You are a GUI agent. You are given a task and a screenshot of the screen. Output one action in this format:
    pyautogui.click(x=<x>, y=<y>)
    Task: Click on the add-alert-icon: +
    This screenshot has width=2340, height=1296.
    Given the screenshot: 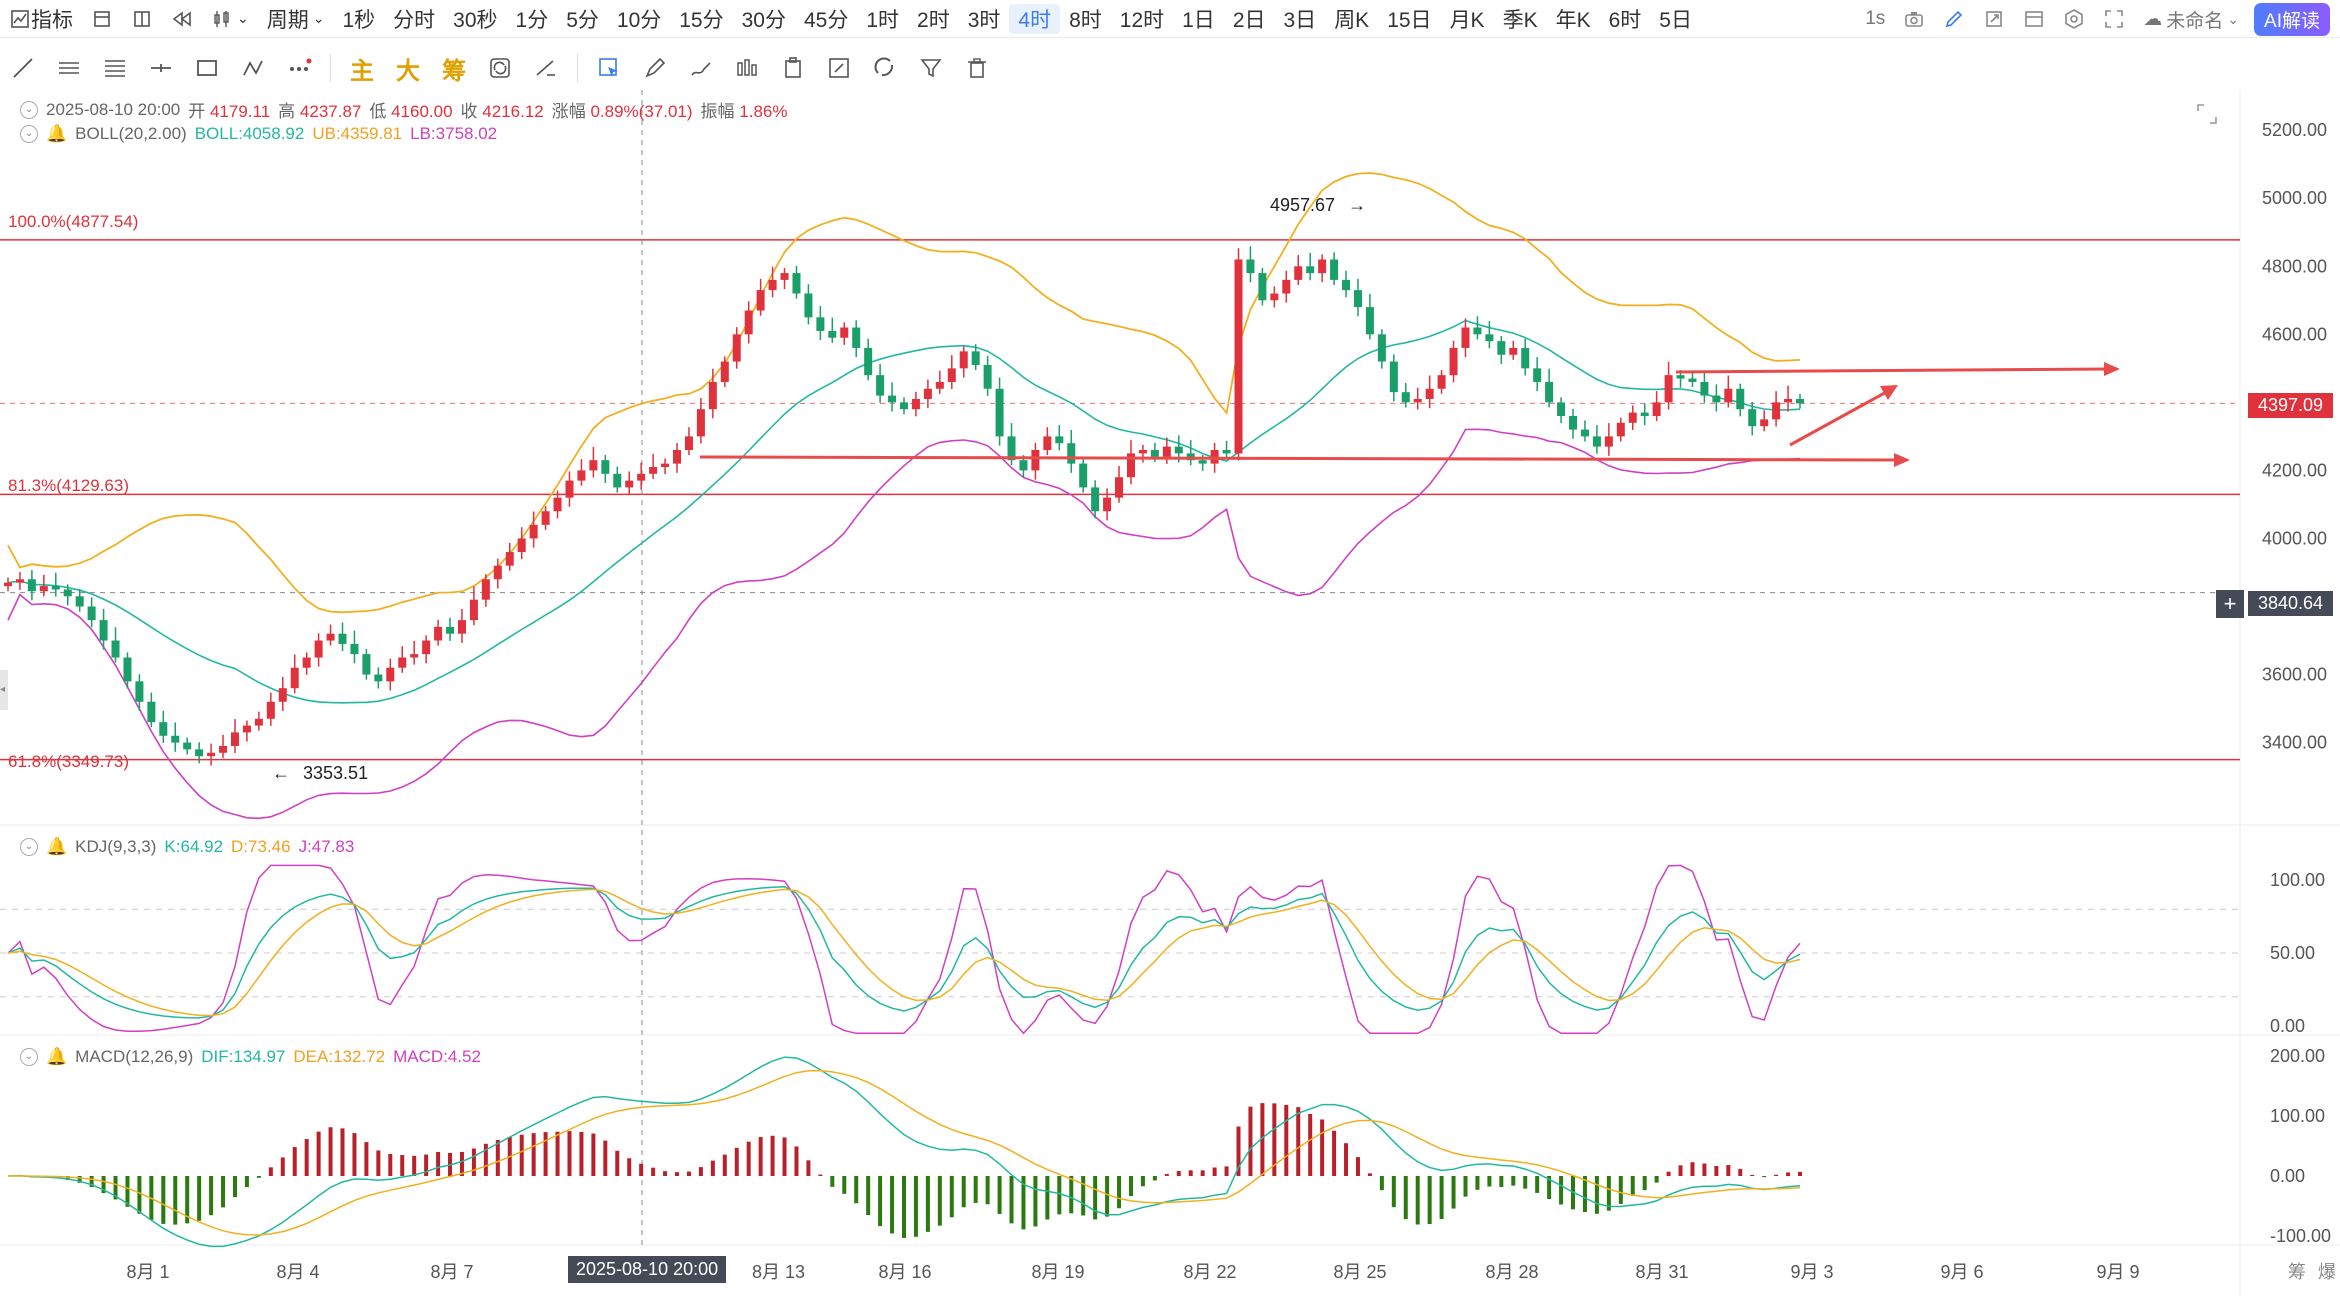 What is the action you would take?
    pyautogui.click(x=2230, y=604)
    